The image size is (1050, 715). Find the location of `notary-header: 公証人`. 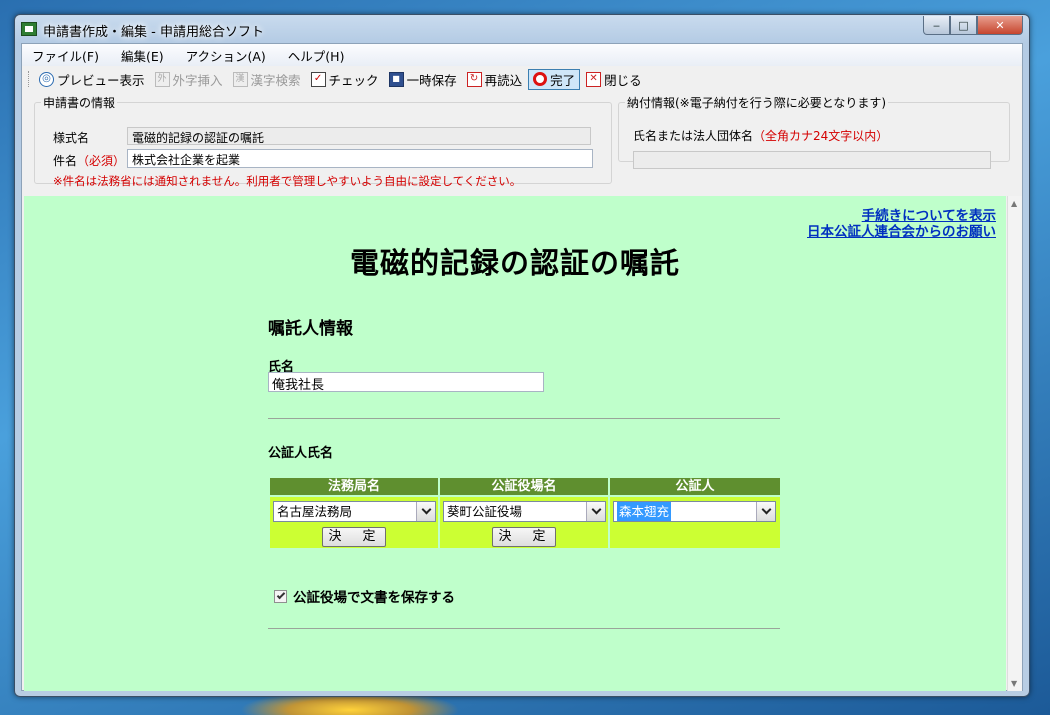

notary-header: 公証人 is located at coordinates (695, 486).